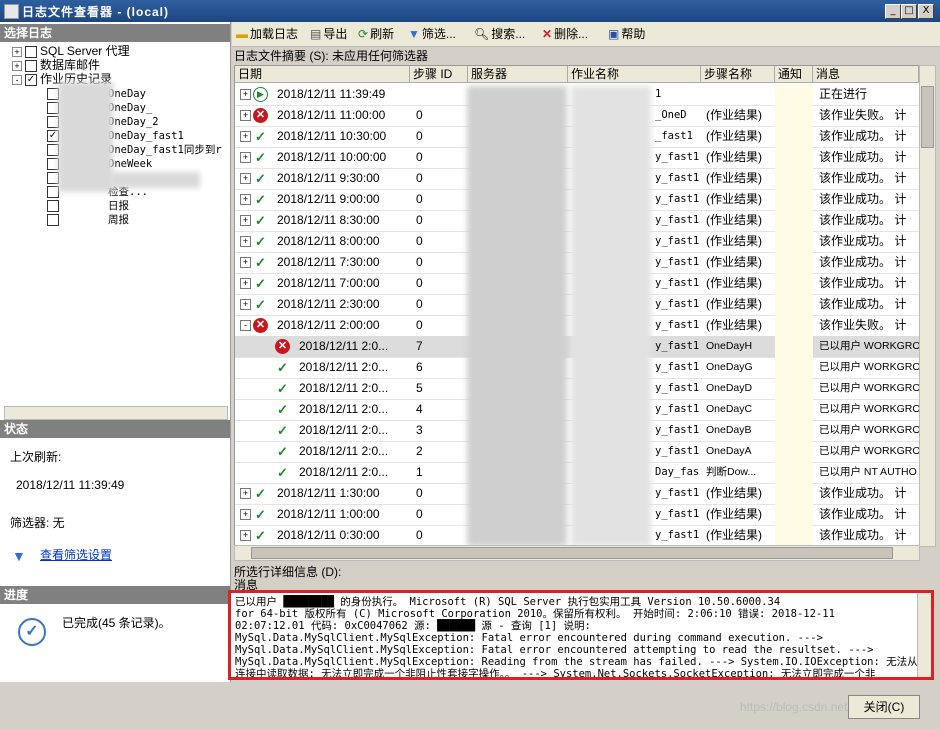  I want to click on step-id-cell: 5, so click(419, 388).